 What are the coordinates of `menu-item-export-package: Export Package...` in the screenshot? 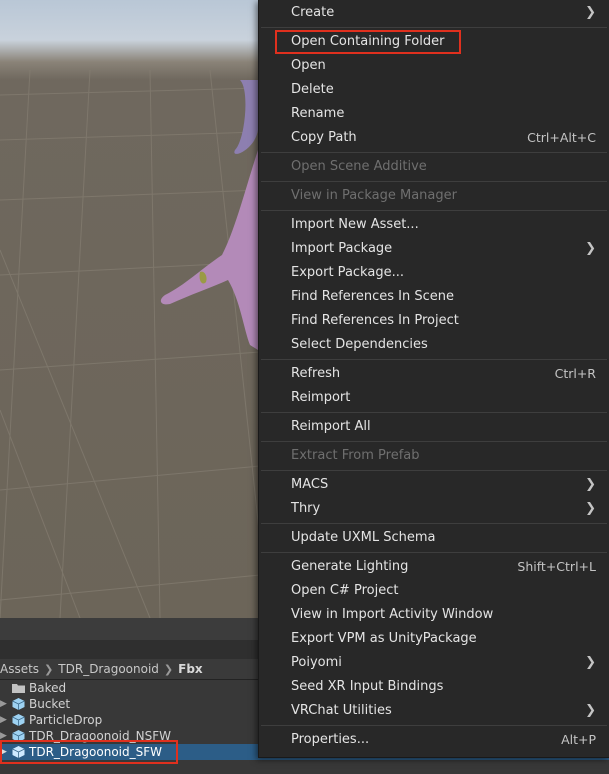 It's located at (434, 273).